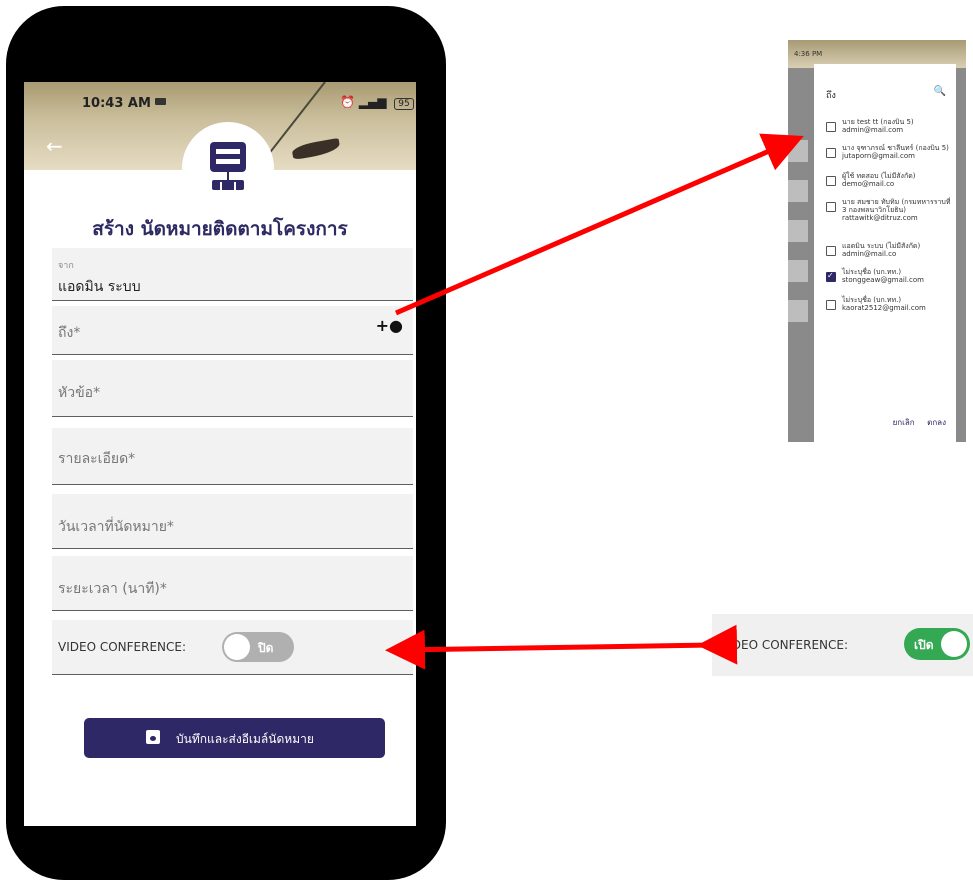 This screenshot has height=881, width=973. Describe the element at coordinates (561, 647) in the screenshot. I see `arrow-to-toggle` at that location.